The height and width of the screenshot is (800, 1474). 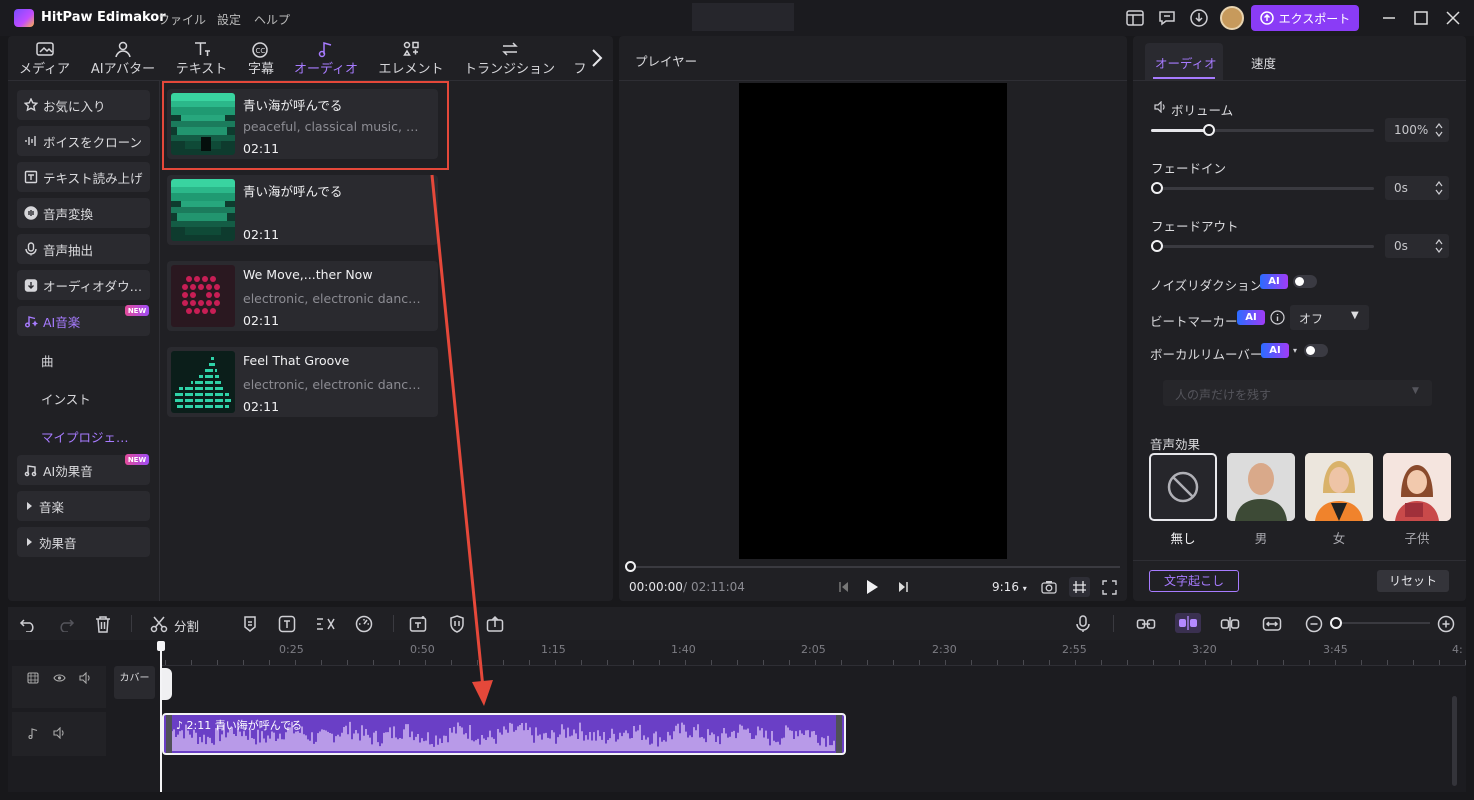 I want to click on marker-icon, so click(x=250, y=624).